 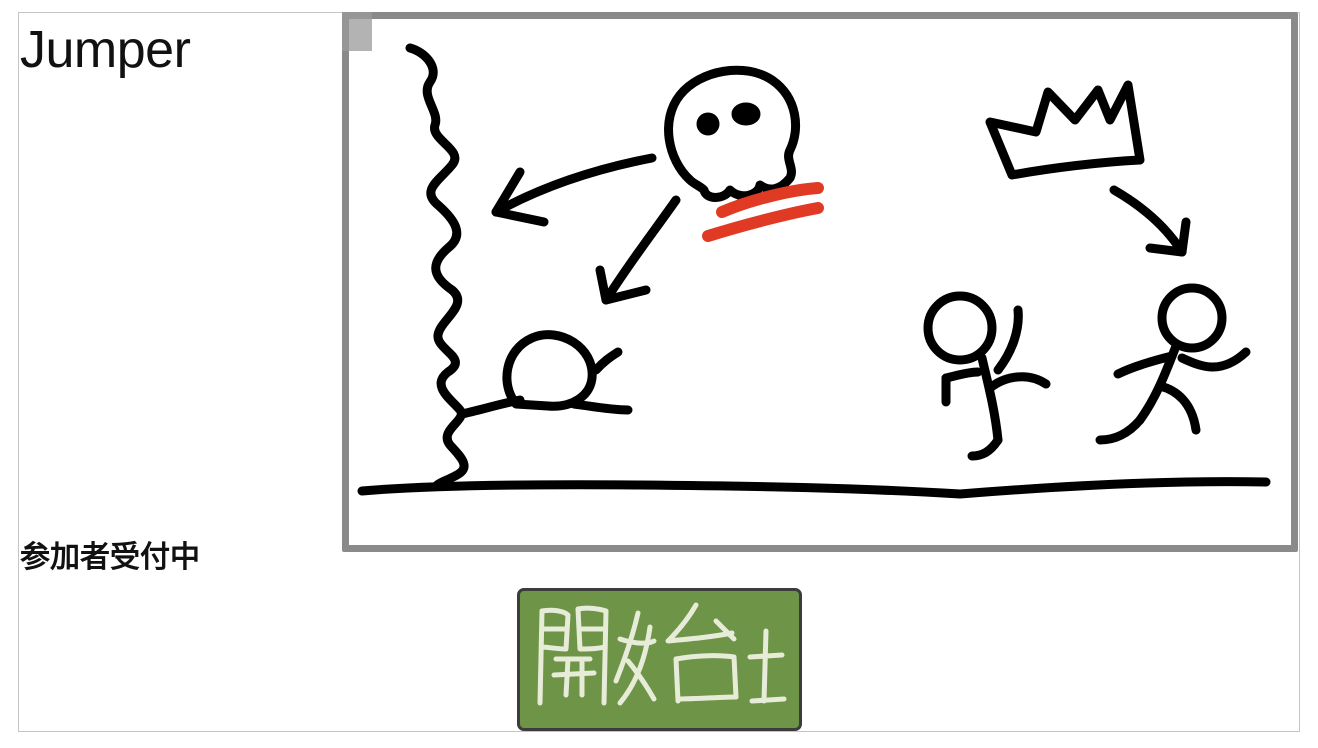 I want to click on start-button: 開始, so click(x=659, y=659).